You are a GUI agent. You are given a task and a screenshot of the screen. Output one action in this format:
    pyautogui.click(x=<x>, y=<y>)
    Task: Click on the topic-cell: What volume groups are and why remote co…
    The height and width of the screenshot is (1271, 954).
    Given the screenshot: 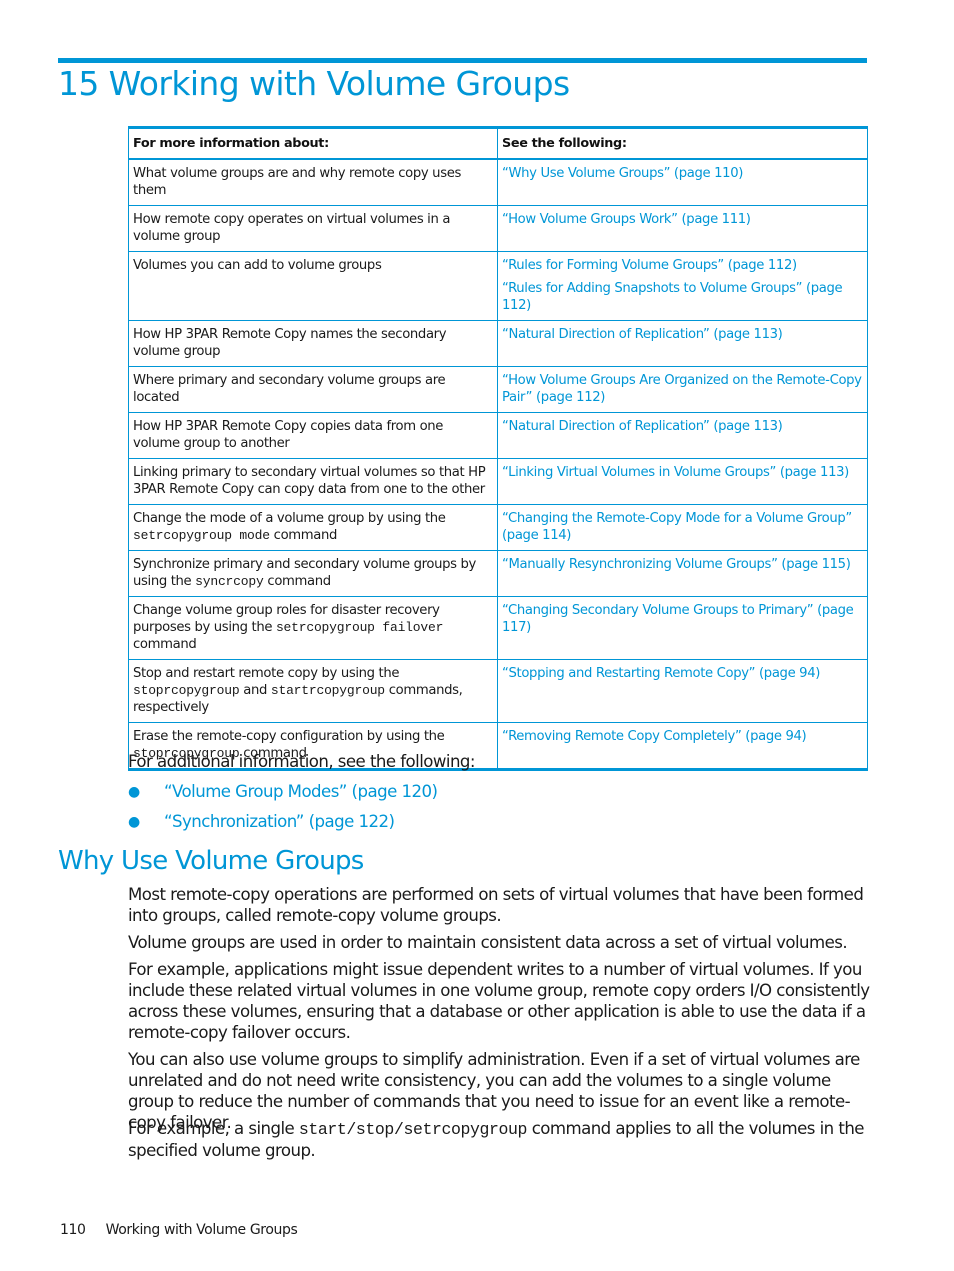 What is the action you would take?
    pyautogui.click(x=313, y=182)
    